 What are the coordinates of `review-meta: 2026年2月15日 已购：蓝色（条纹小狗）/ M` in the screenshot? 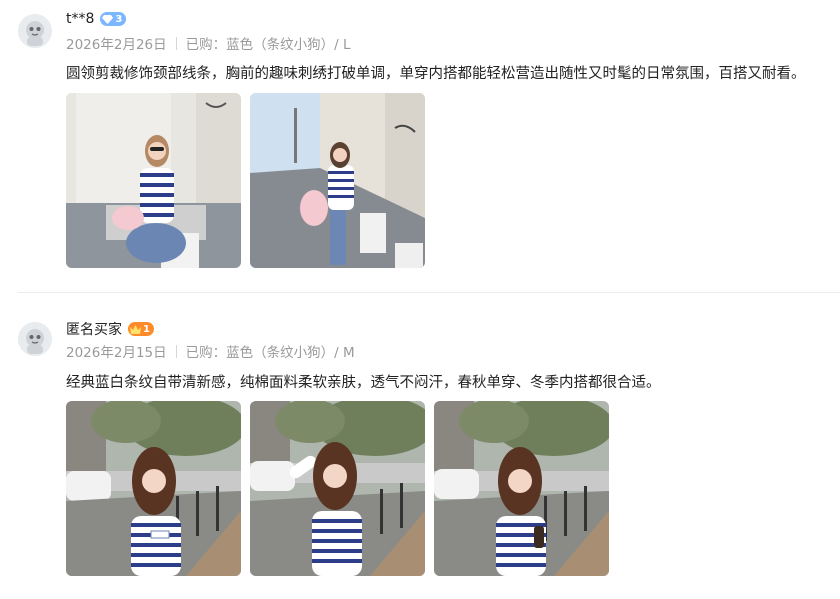 It's located at (210, 351).